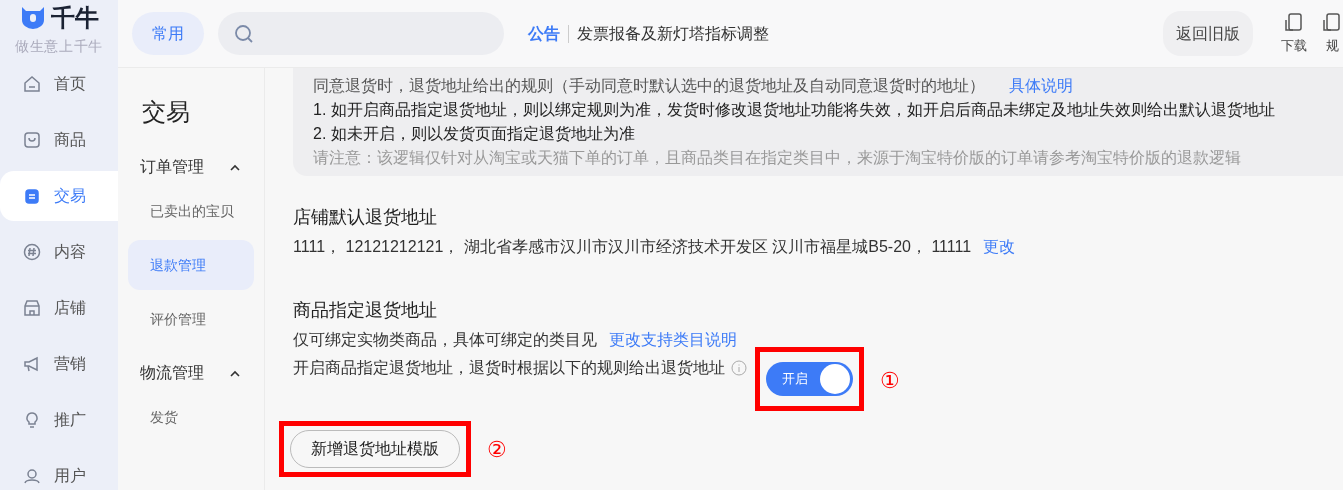  I want to click on hash-icon, so click(32, 252).